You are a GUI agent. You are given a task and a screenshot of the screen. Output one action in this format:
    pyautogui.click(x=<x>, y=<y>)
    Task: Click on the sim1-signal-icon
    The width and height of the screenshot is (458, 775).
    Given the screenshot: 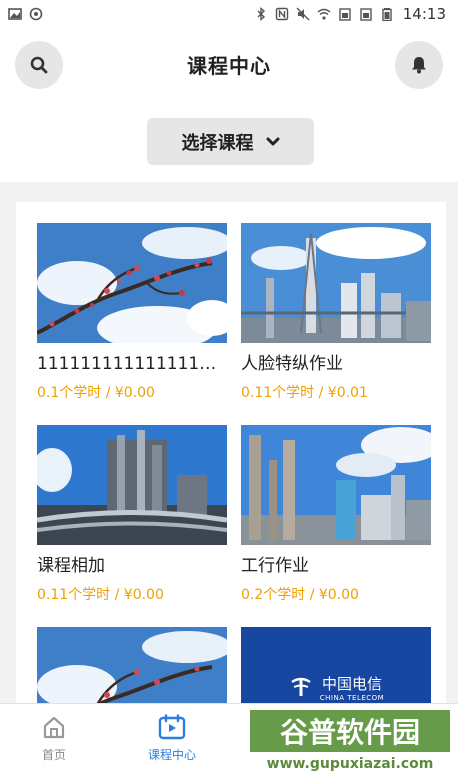 What is the action you would take?
    pyautogui.click(x=345, y=14)
    